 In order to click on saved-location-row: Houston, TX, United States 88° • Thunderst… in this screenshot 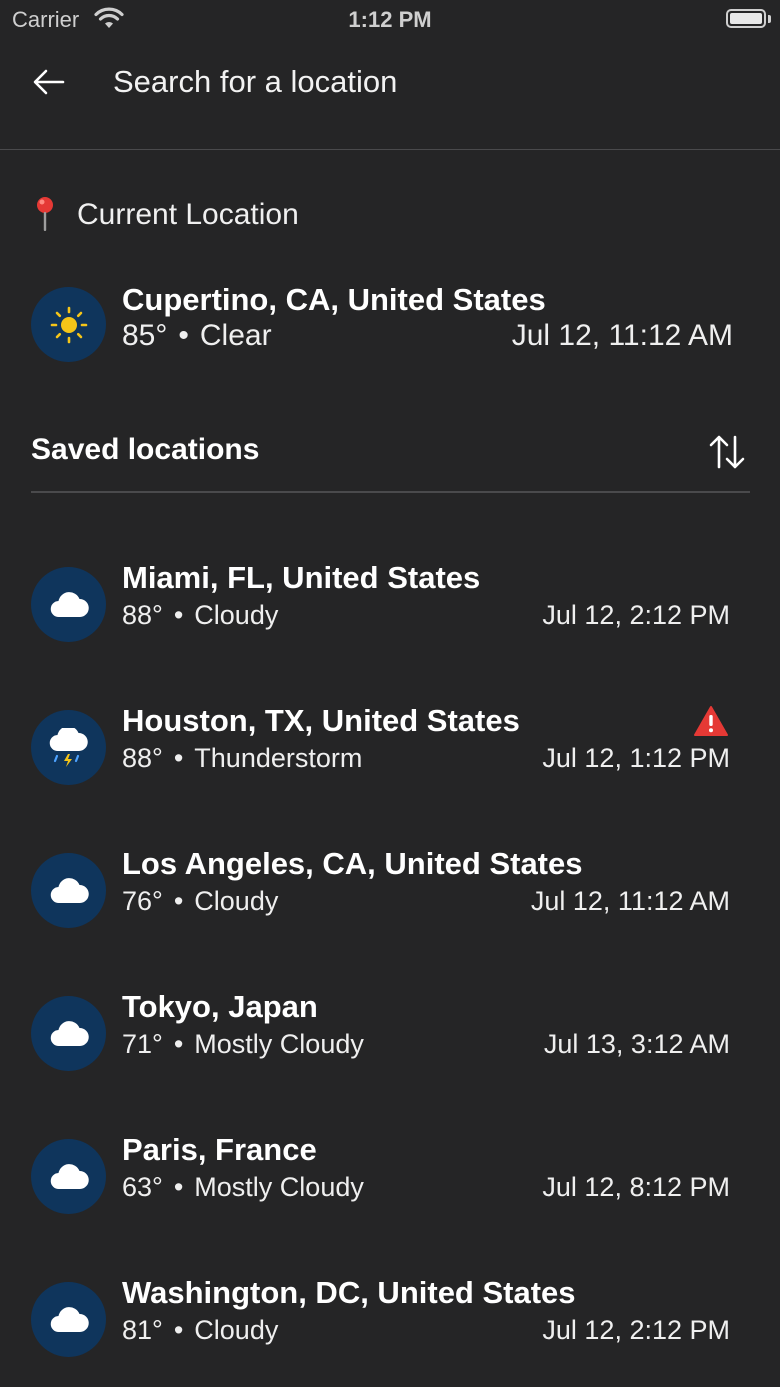, I will do `click(390, 748)`.